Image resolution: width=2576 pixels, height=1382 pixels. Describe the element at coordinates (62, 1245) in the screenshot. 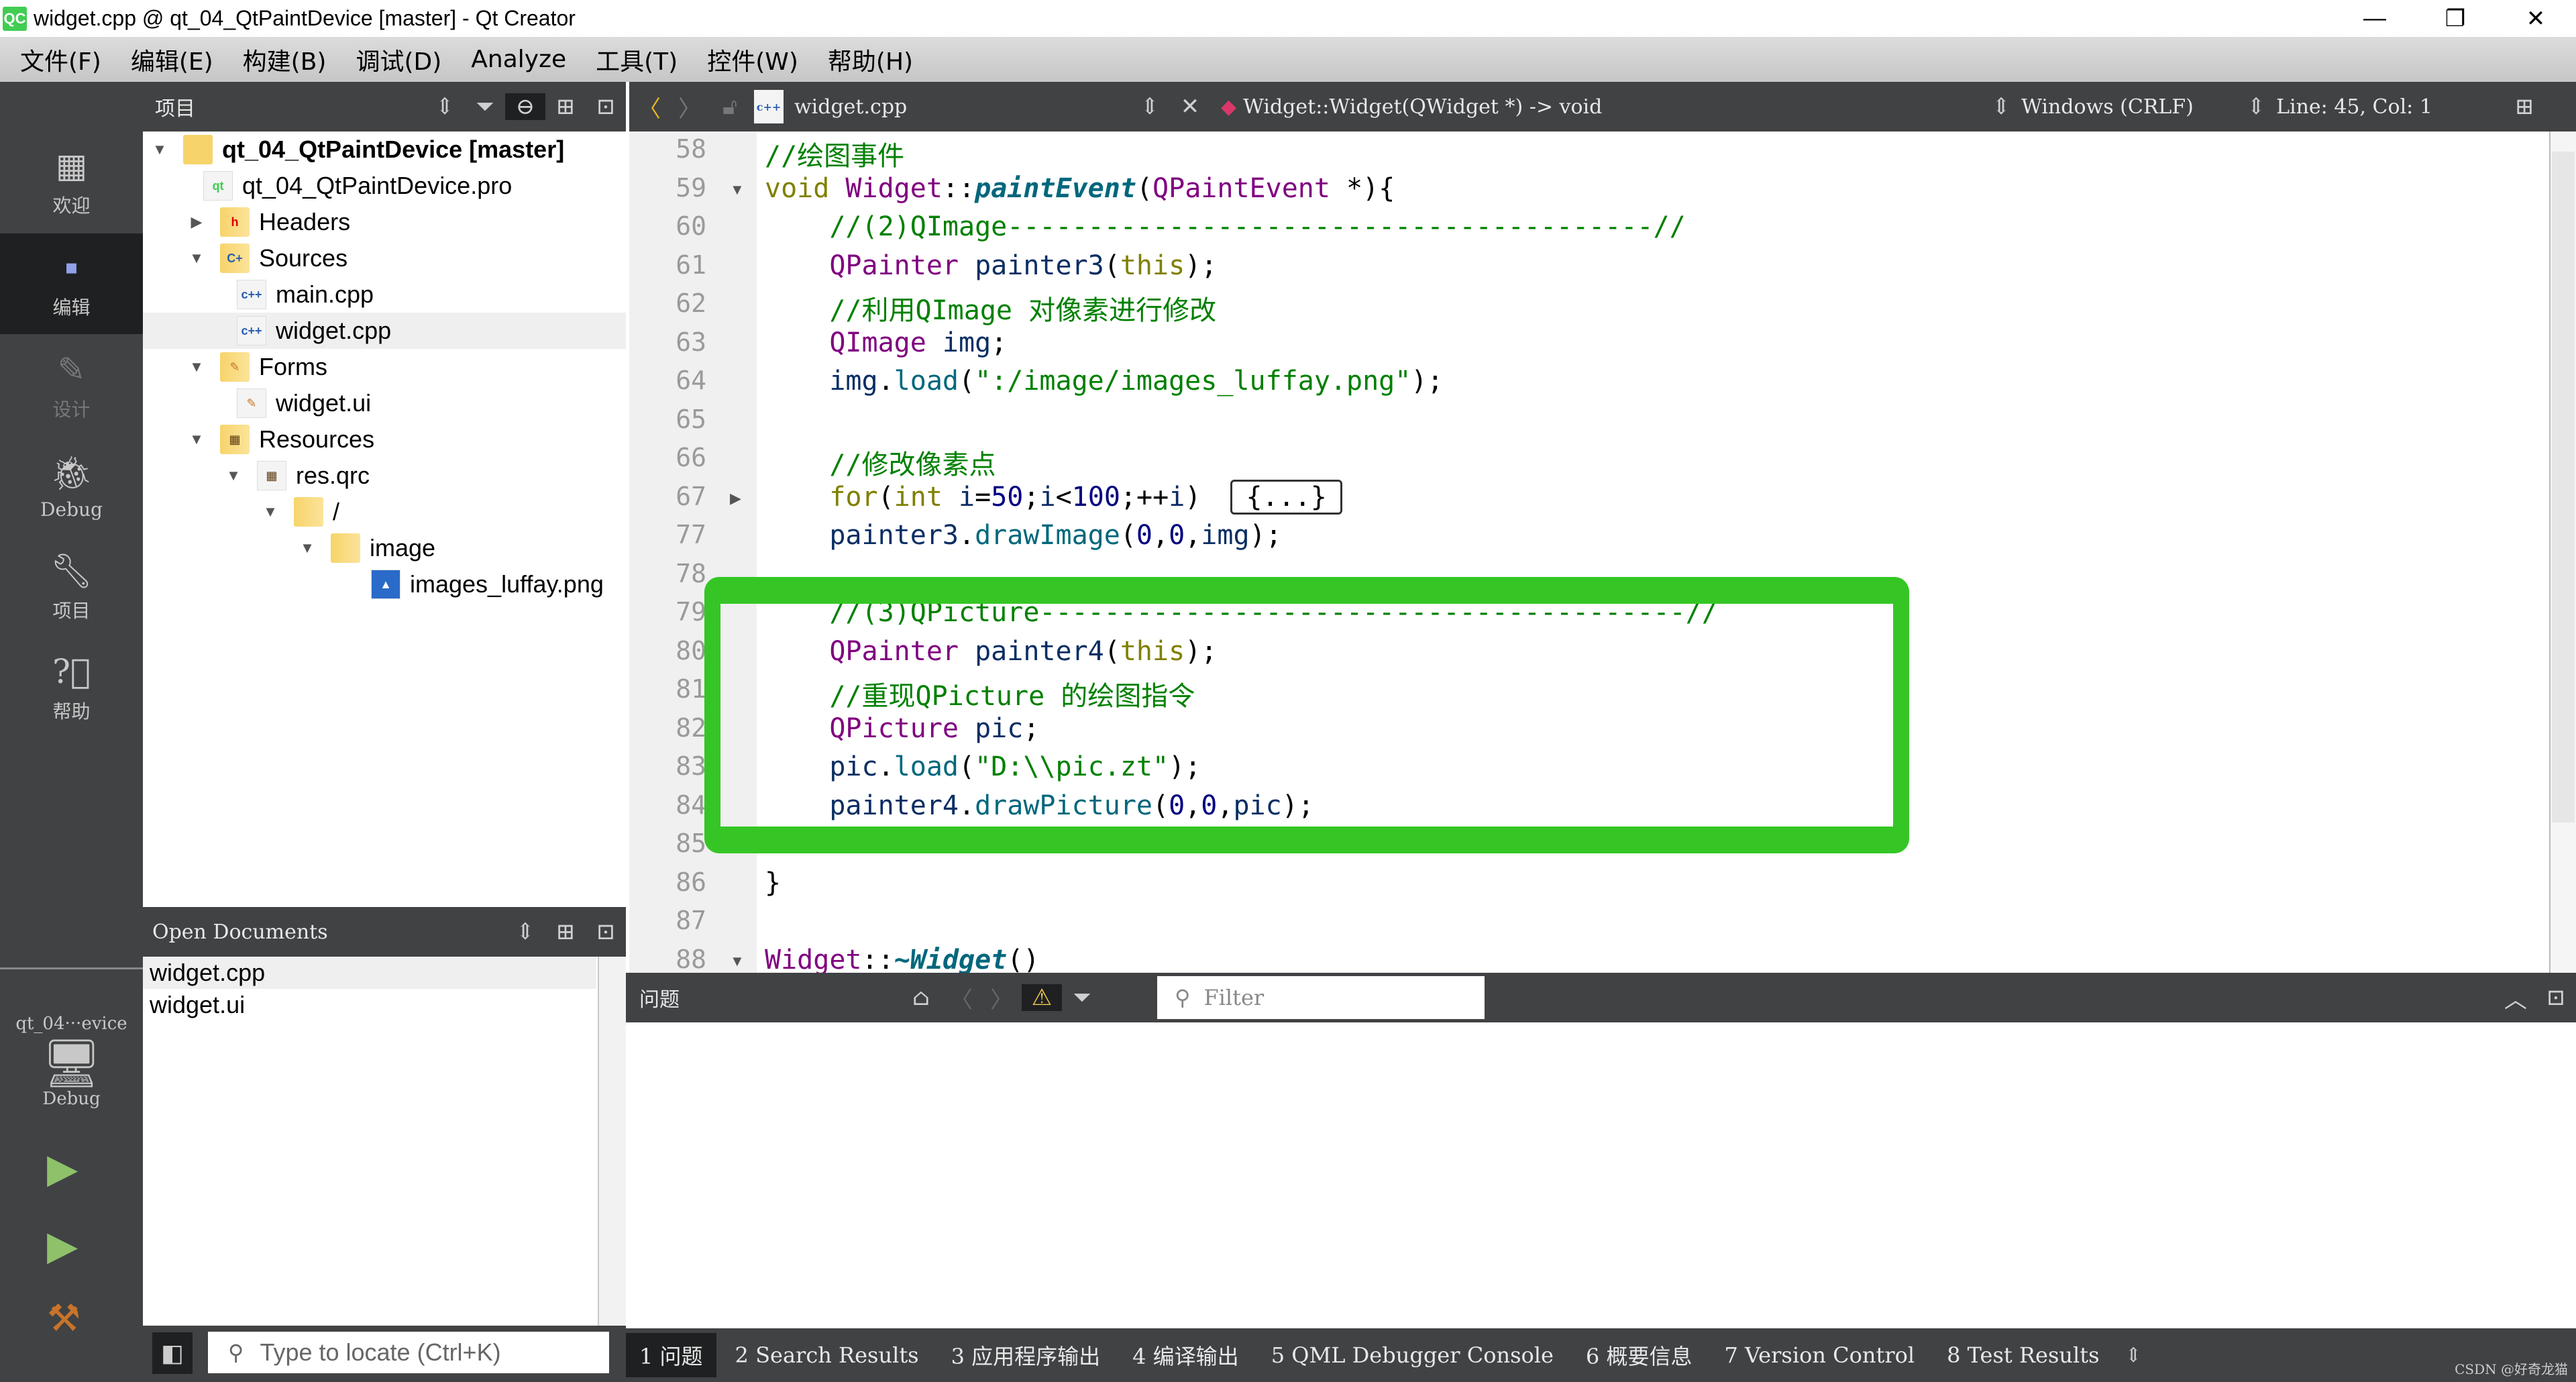

I see `debug-run-button: ▶` at that location.